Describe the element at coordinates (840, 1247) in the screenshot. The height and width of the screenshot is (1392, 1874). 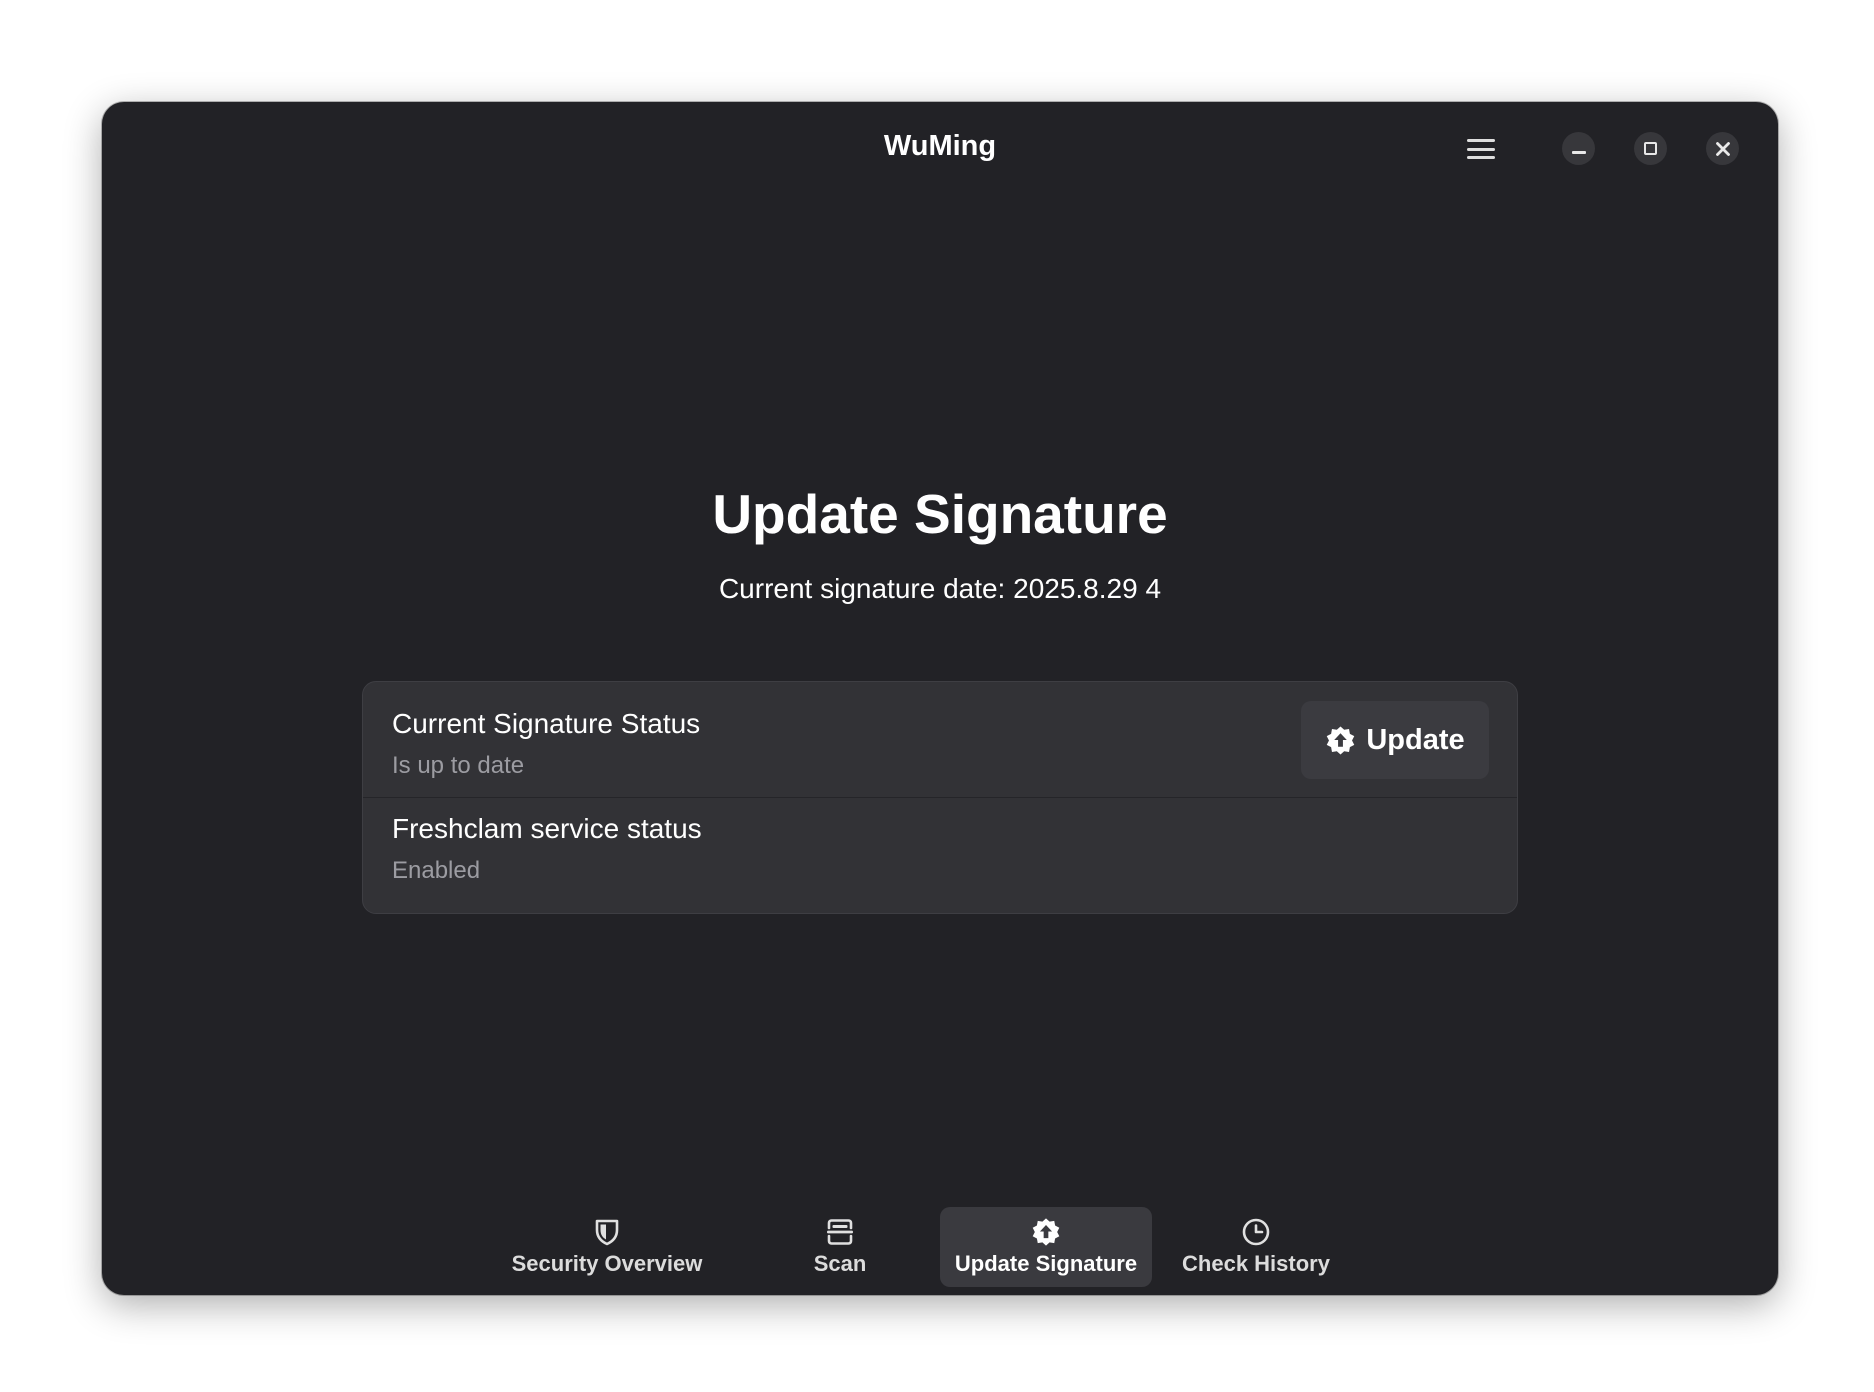
I see `tab-scan: Scan` at that location.